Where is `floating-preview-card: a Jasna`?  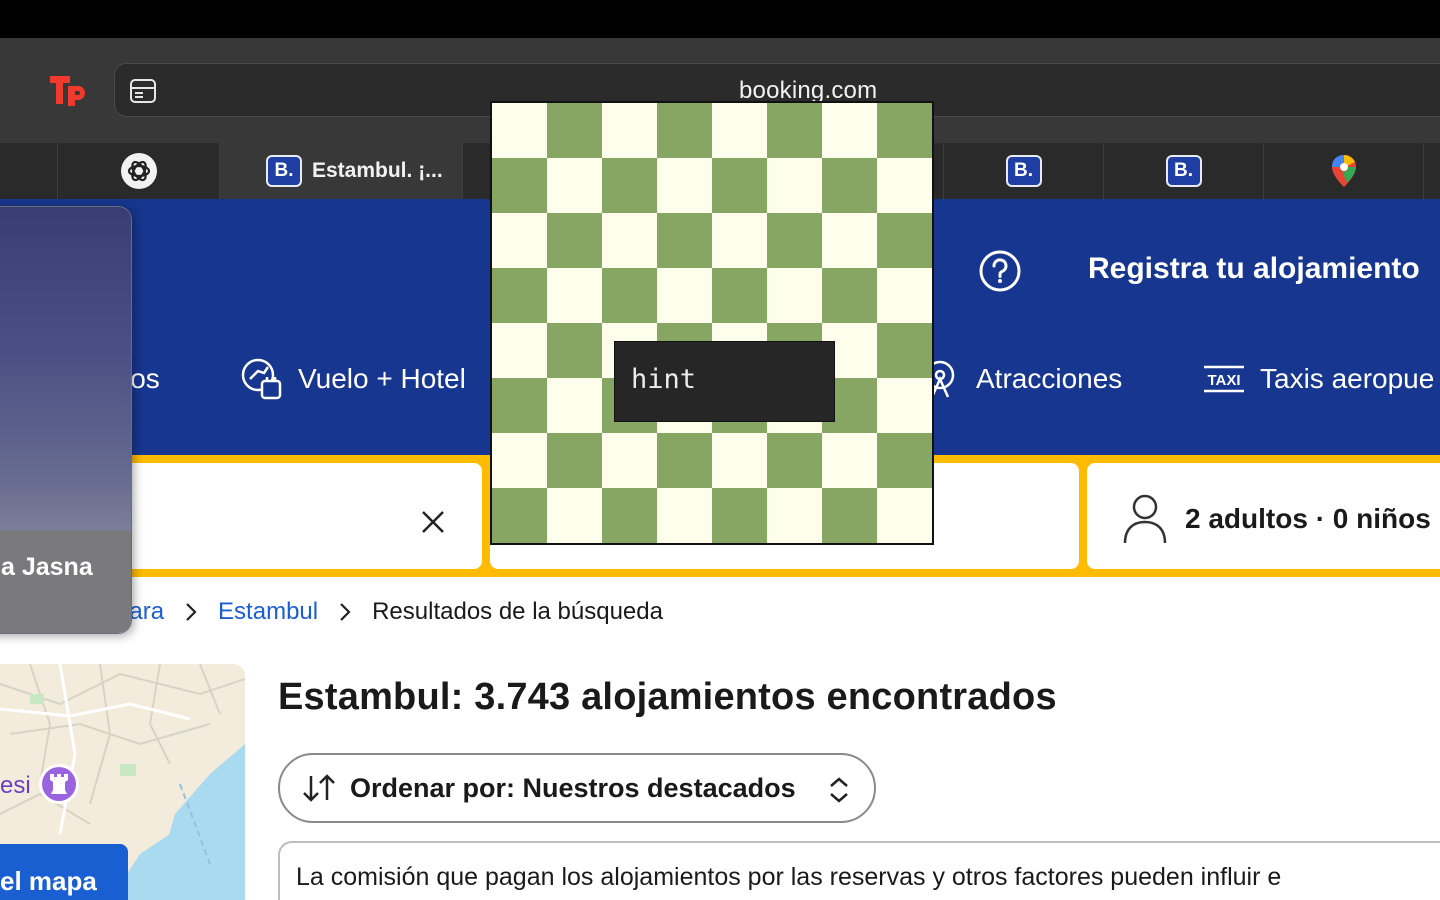 floating-preview-card: a Jasna is located at coordinates (66, 420).